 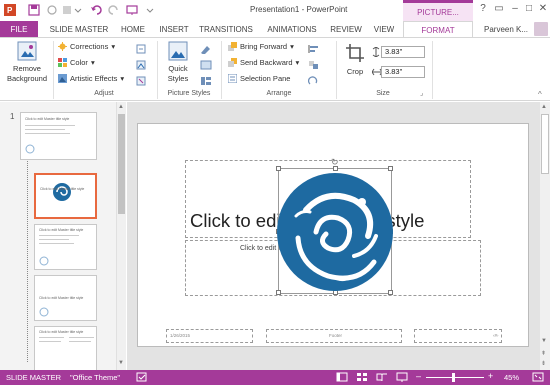 I want to click on quick-styles-button: Quick Styles, so click(x=178, y=64).